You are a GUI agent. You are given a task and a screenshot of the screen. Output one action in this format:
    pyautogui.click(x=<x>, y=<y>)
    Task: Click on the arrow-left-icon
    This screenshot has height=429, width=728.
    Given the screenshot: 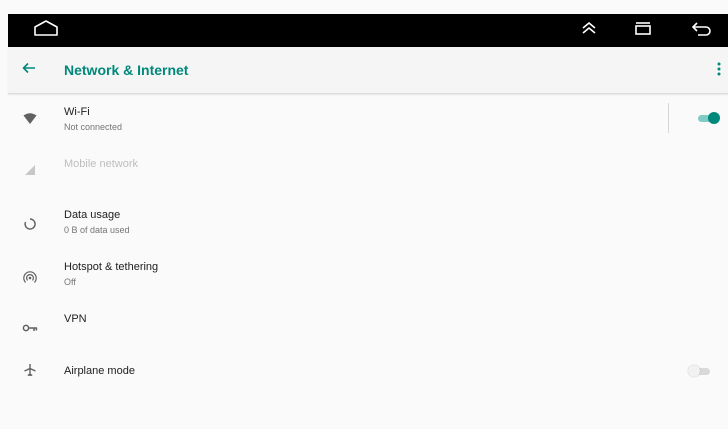 What is the action you would take?
    pyautogui.click(x=29, y=70)
    